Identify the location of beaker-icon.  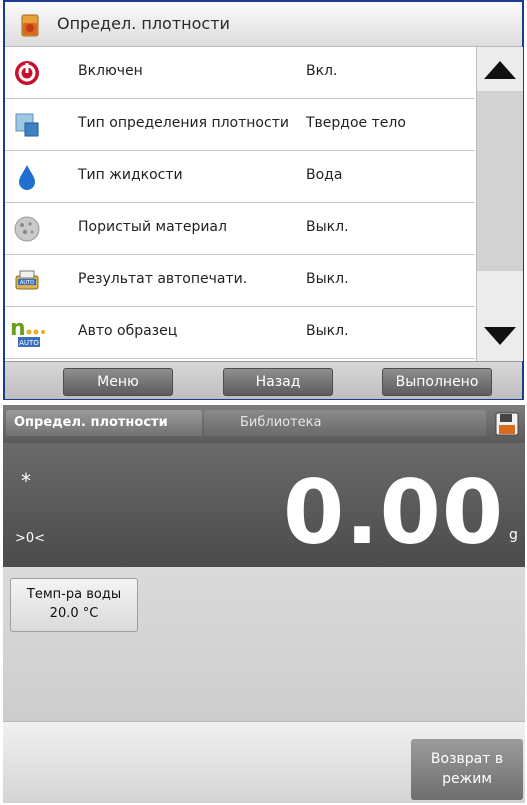
(30, 25).